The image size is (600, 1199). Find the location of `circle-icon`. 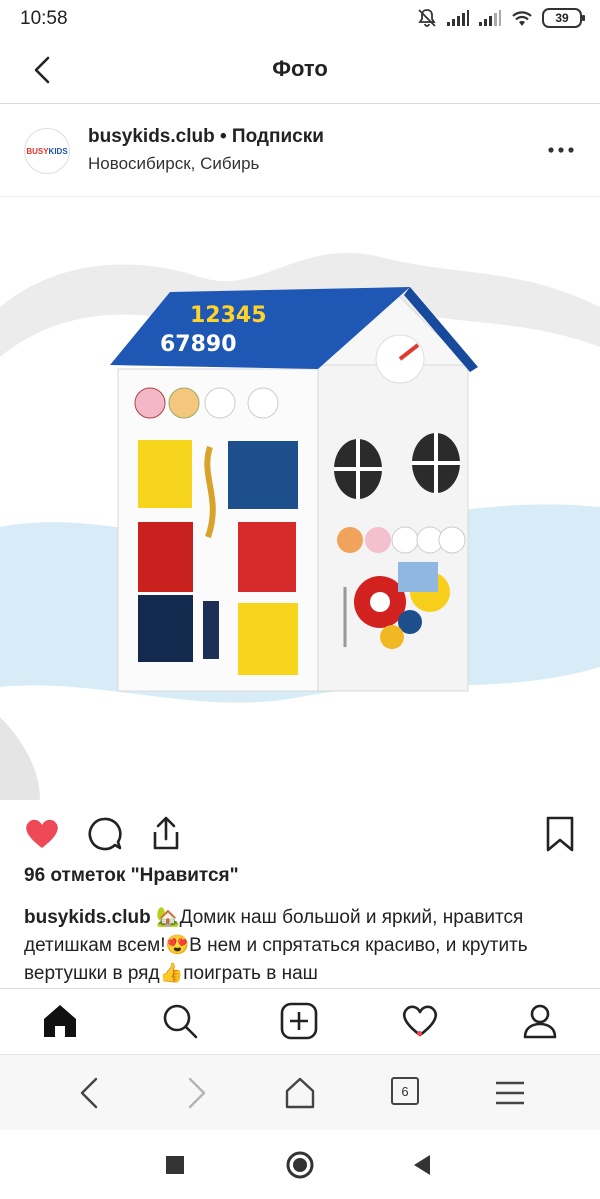

circle-icon is located at coordinates (300, 1165).